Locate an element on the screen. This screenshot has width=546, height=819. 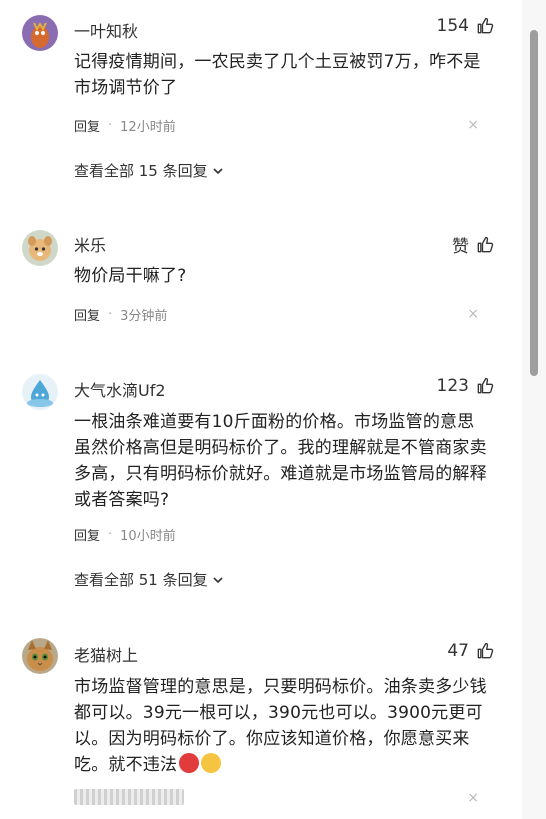
like-count: 154 is located at coordinates (452, 26).